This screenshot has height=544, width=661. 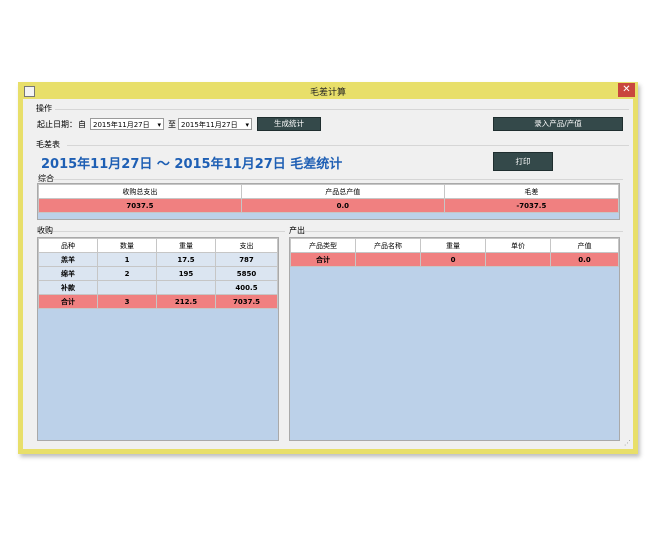 What do you see at coordinates (68, 273) in the screenshot?
I see `table-cell: 绵羊` at bounding box center [68, 273].